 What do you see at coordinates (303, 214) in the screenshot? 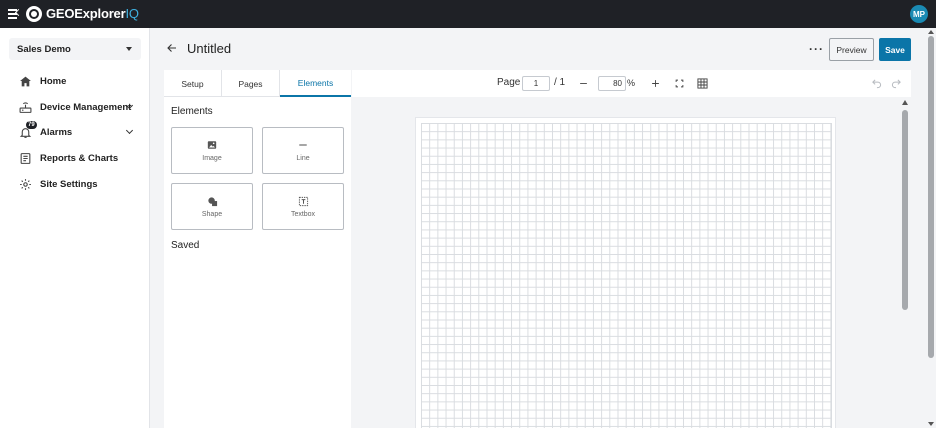
I see `element-label: Textbox` at bounding box center [303, 214].